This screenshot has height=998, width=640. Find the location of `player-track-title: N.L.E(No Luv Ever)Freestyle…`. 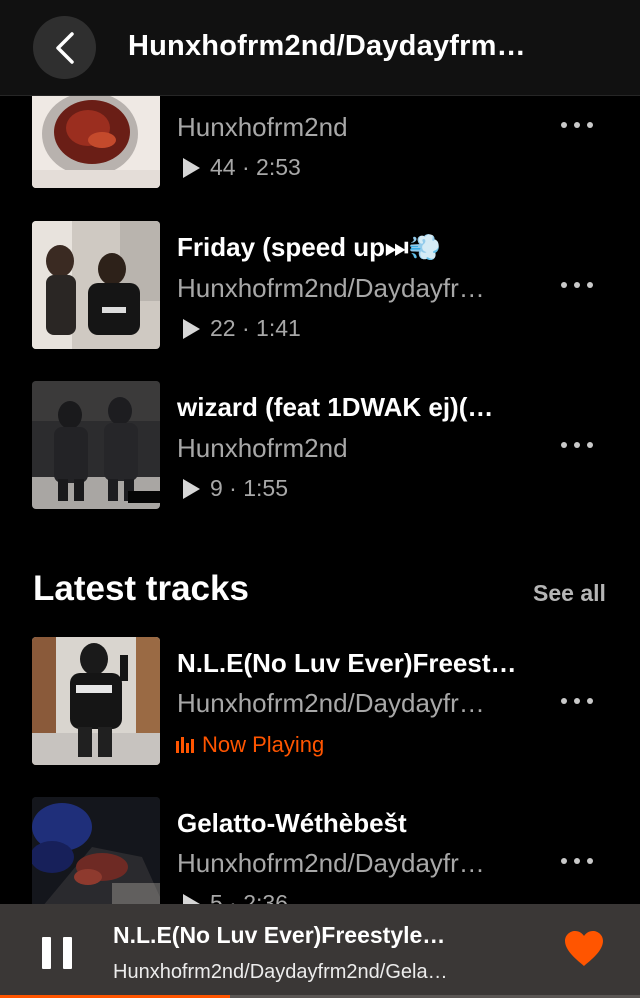

player-track-title: N.L.E(No Luv Ever)Freestyle… is located at coordinates (279, 935).